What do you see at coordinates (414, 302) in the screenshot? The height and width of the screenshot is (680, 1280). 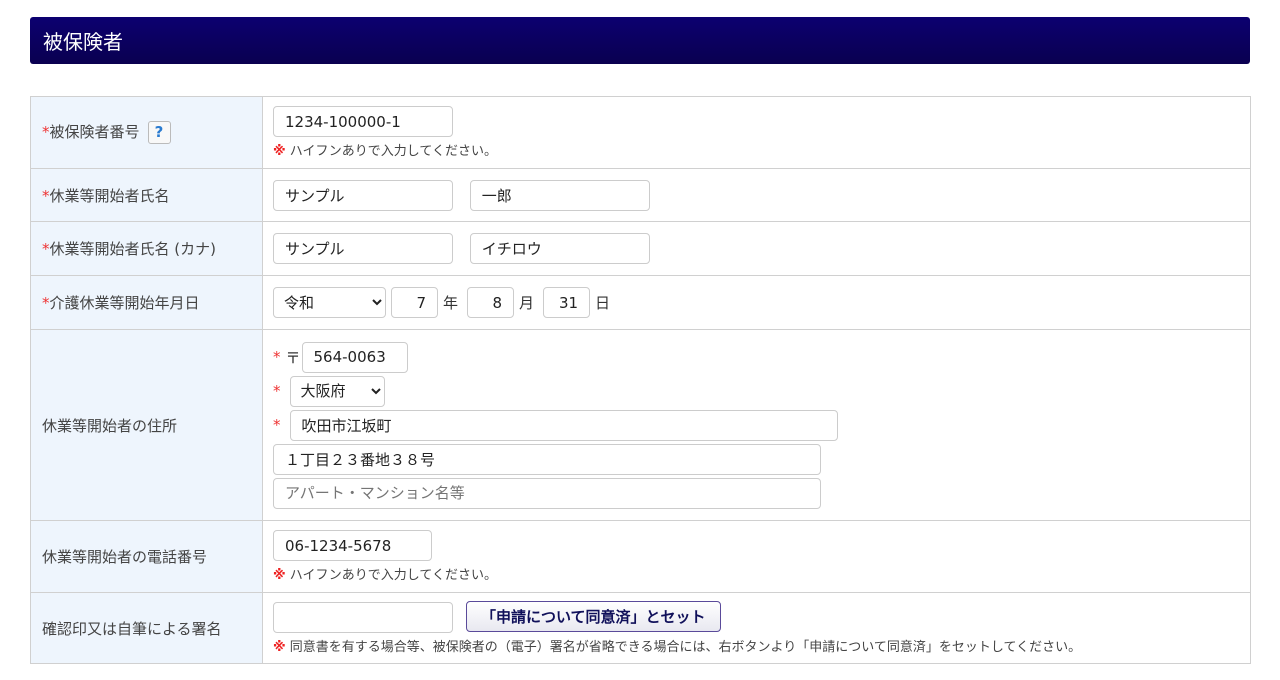 I see `year-input` at bounding box center [414, 302].